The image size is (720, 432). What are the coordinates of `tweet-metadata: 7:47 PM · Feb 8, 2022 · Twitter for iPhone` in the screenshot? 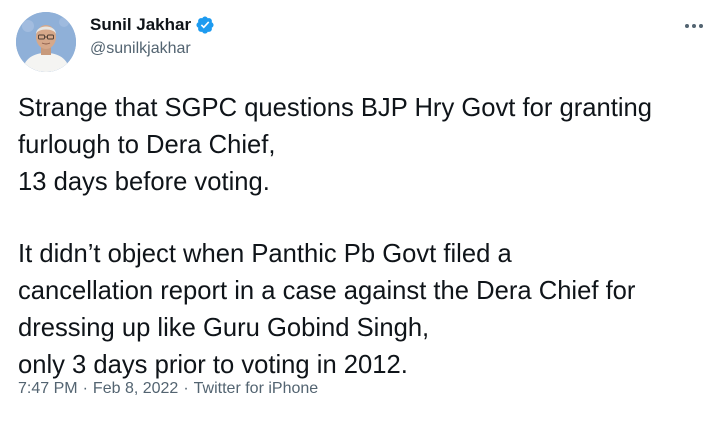 It's located at (168, 389).